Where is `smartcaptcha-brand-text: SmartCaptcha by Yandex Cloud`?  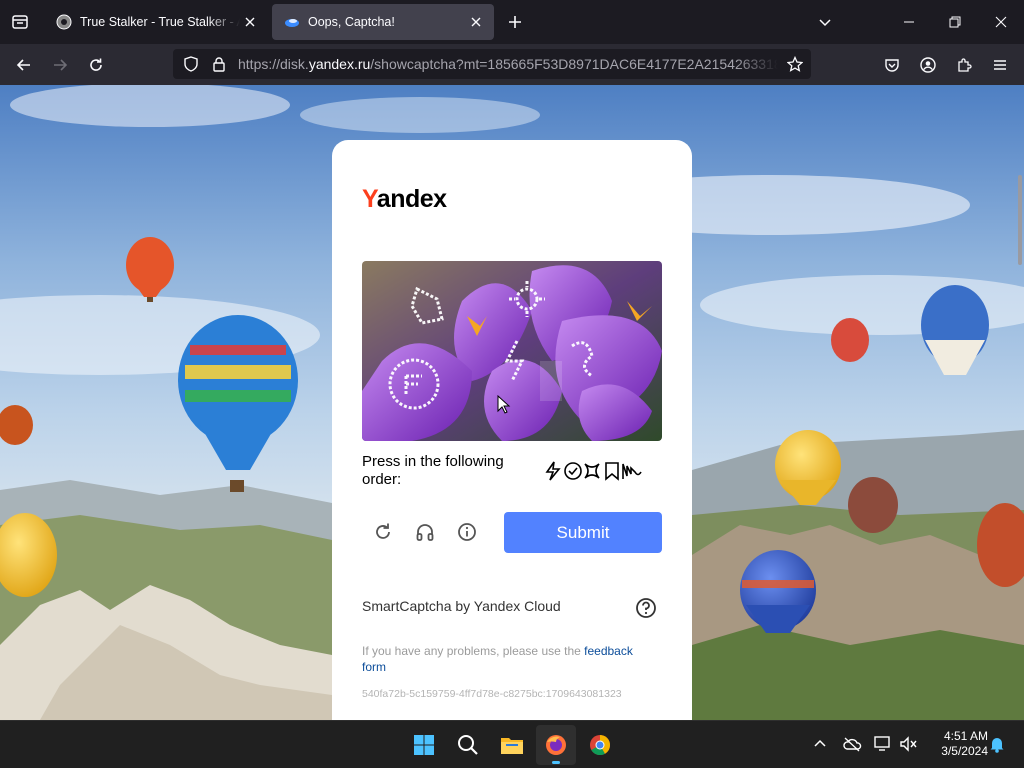
smartcaptcha-brand-text: SmartCaptcha by Yandex Cloud is located at coordinates (461, 606).